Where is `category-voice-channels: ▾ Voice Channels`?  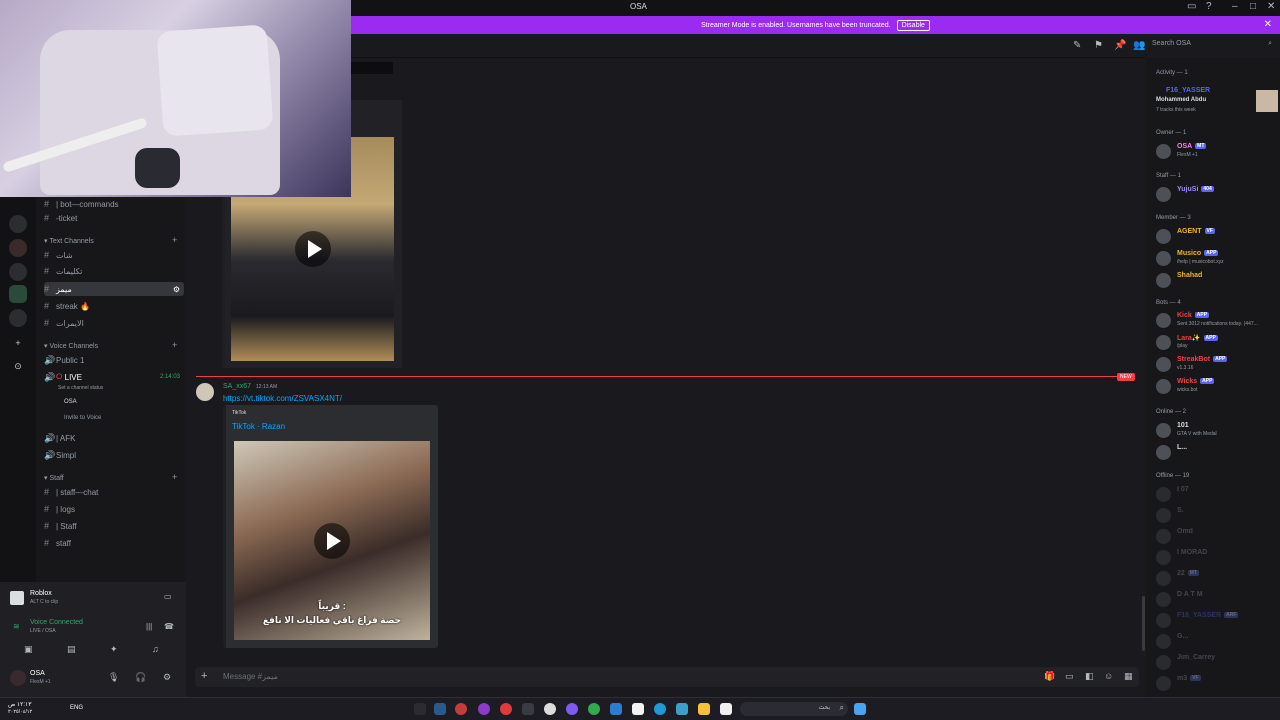 category-voice-channels: ▾ Voice Channels is located at coordinates (71, 346).